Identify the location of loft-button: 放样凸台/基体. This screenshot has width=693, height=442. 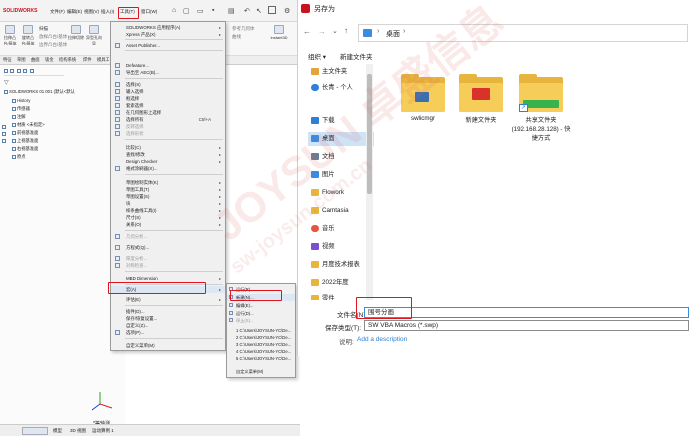
(53, 37).